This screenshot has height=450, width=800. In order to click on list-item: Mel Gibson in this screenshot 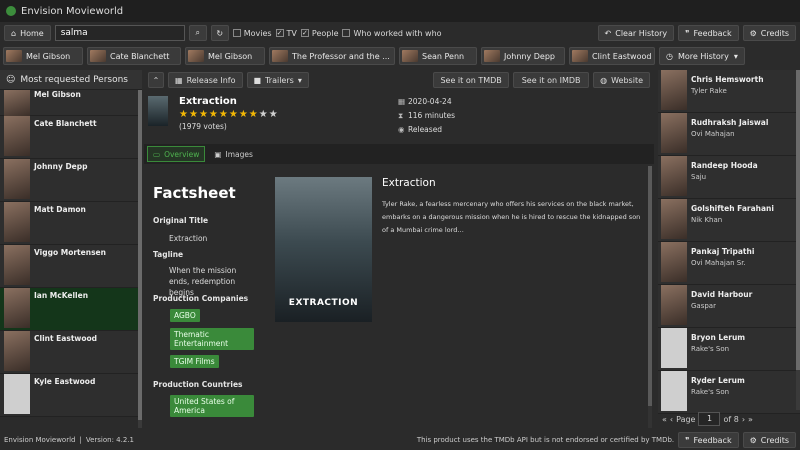, I will do `click(69, 103)`.